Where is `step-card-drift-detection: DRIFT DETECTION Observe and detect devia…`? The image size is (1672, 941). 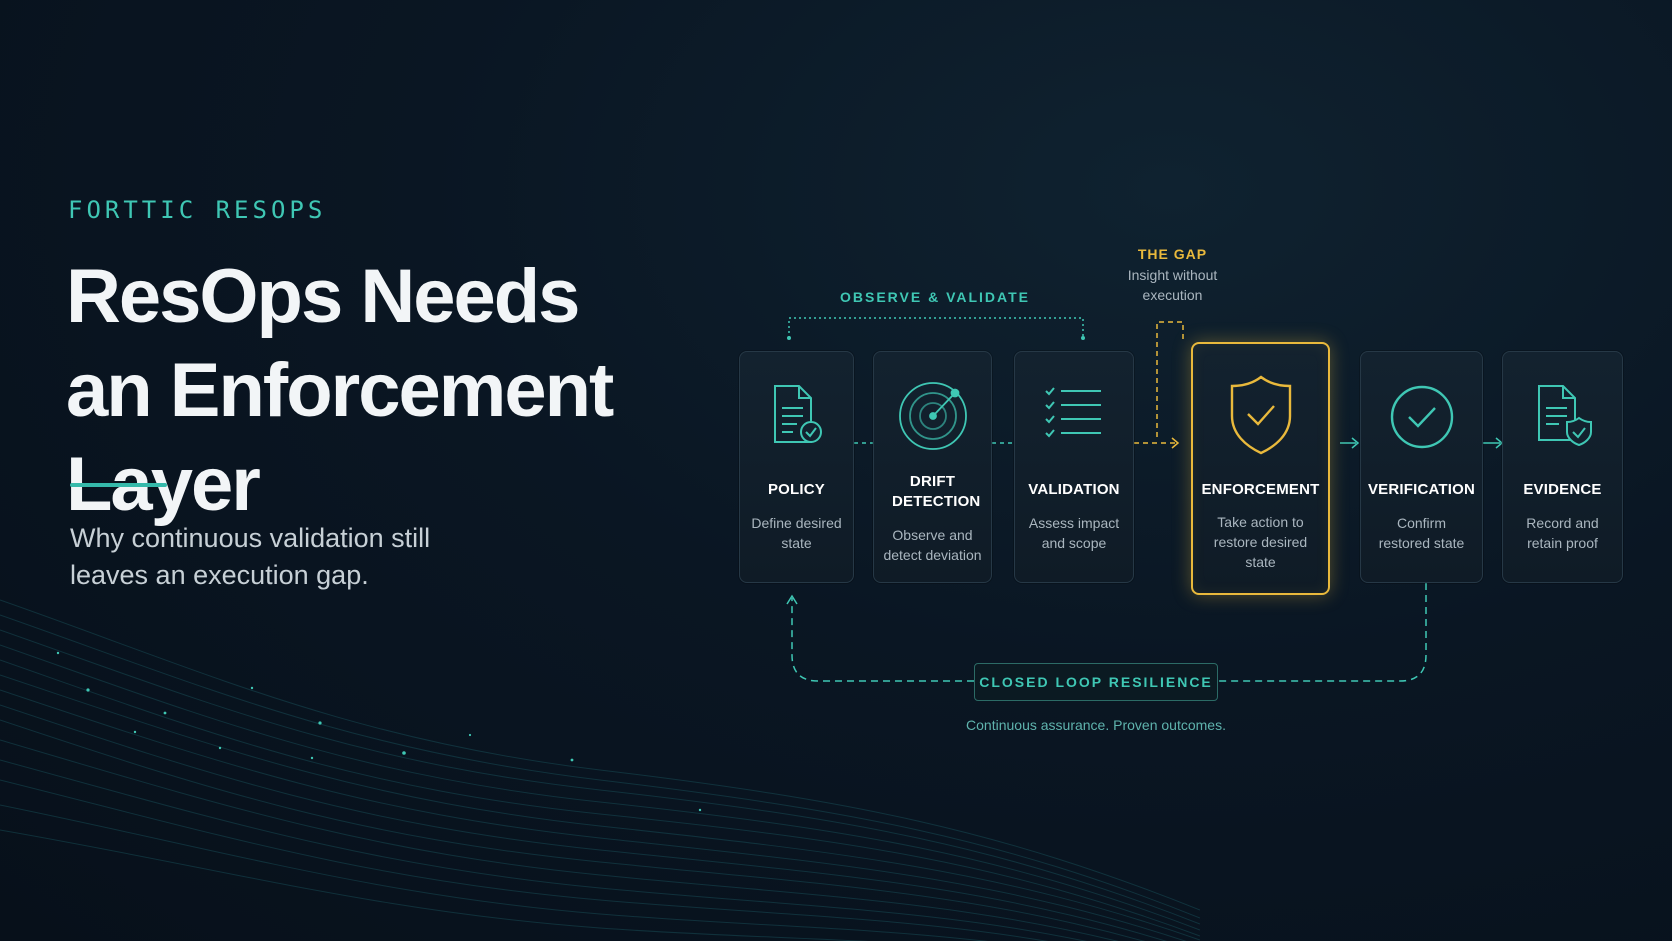
step-card-drift-detection: DRIFT DETECTION Observe and detect devia… is located at coordinates (932, 467).